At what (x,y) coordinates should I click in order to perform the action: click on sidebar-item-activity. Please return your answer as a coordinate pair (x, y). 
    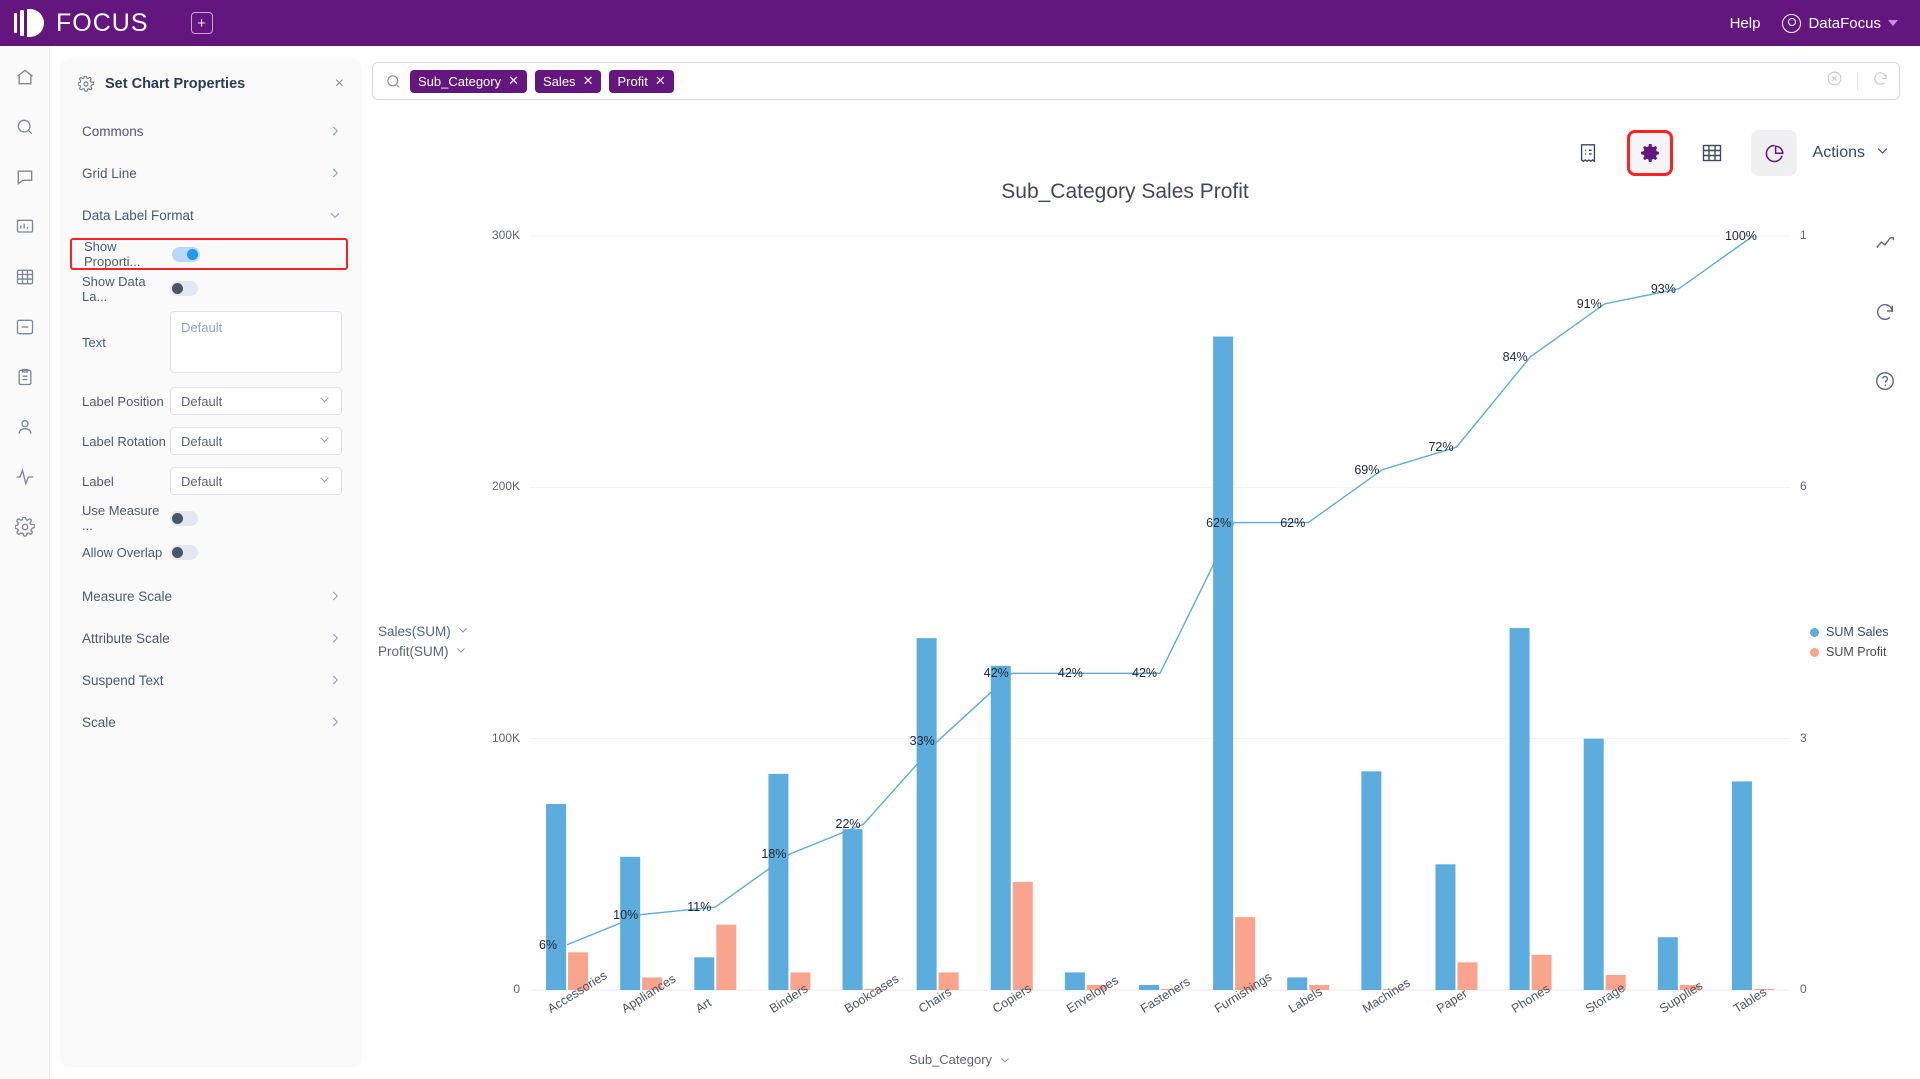
    Looking at the image, I should click on (25, 477).